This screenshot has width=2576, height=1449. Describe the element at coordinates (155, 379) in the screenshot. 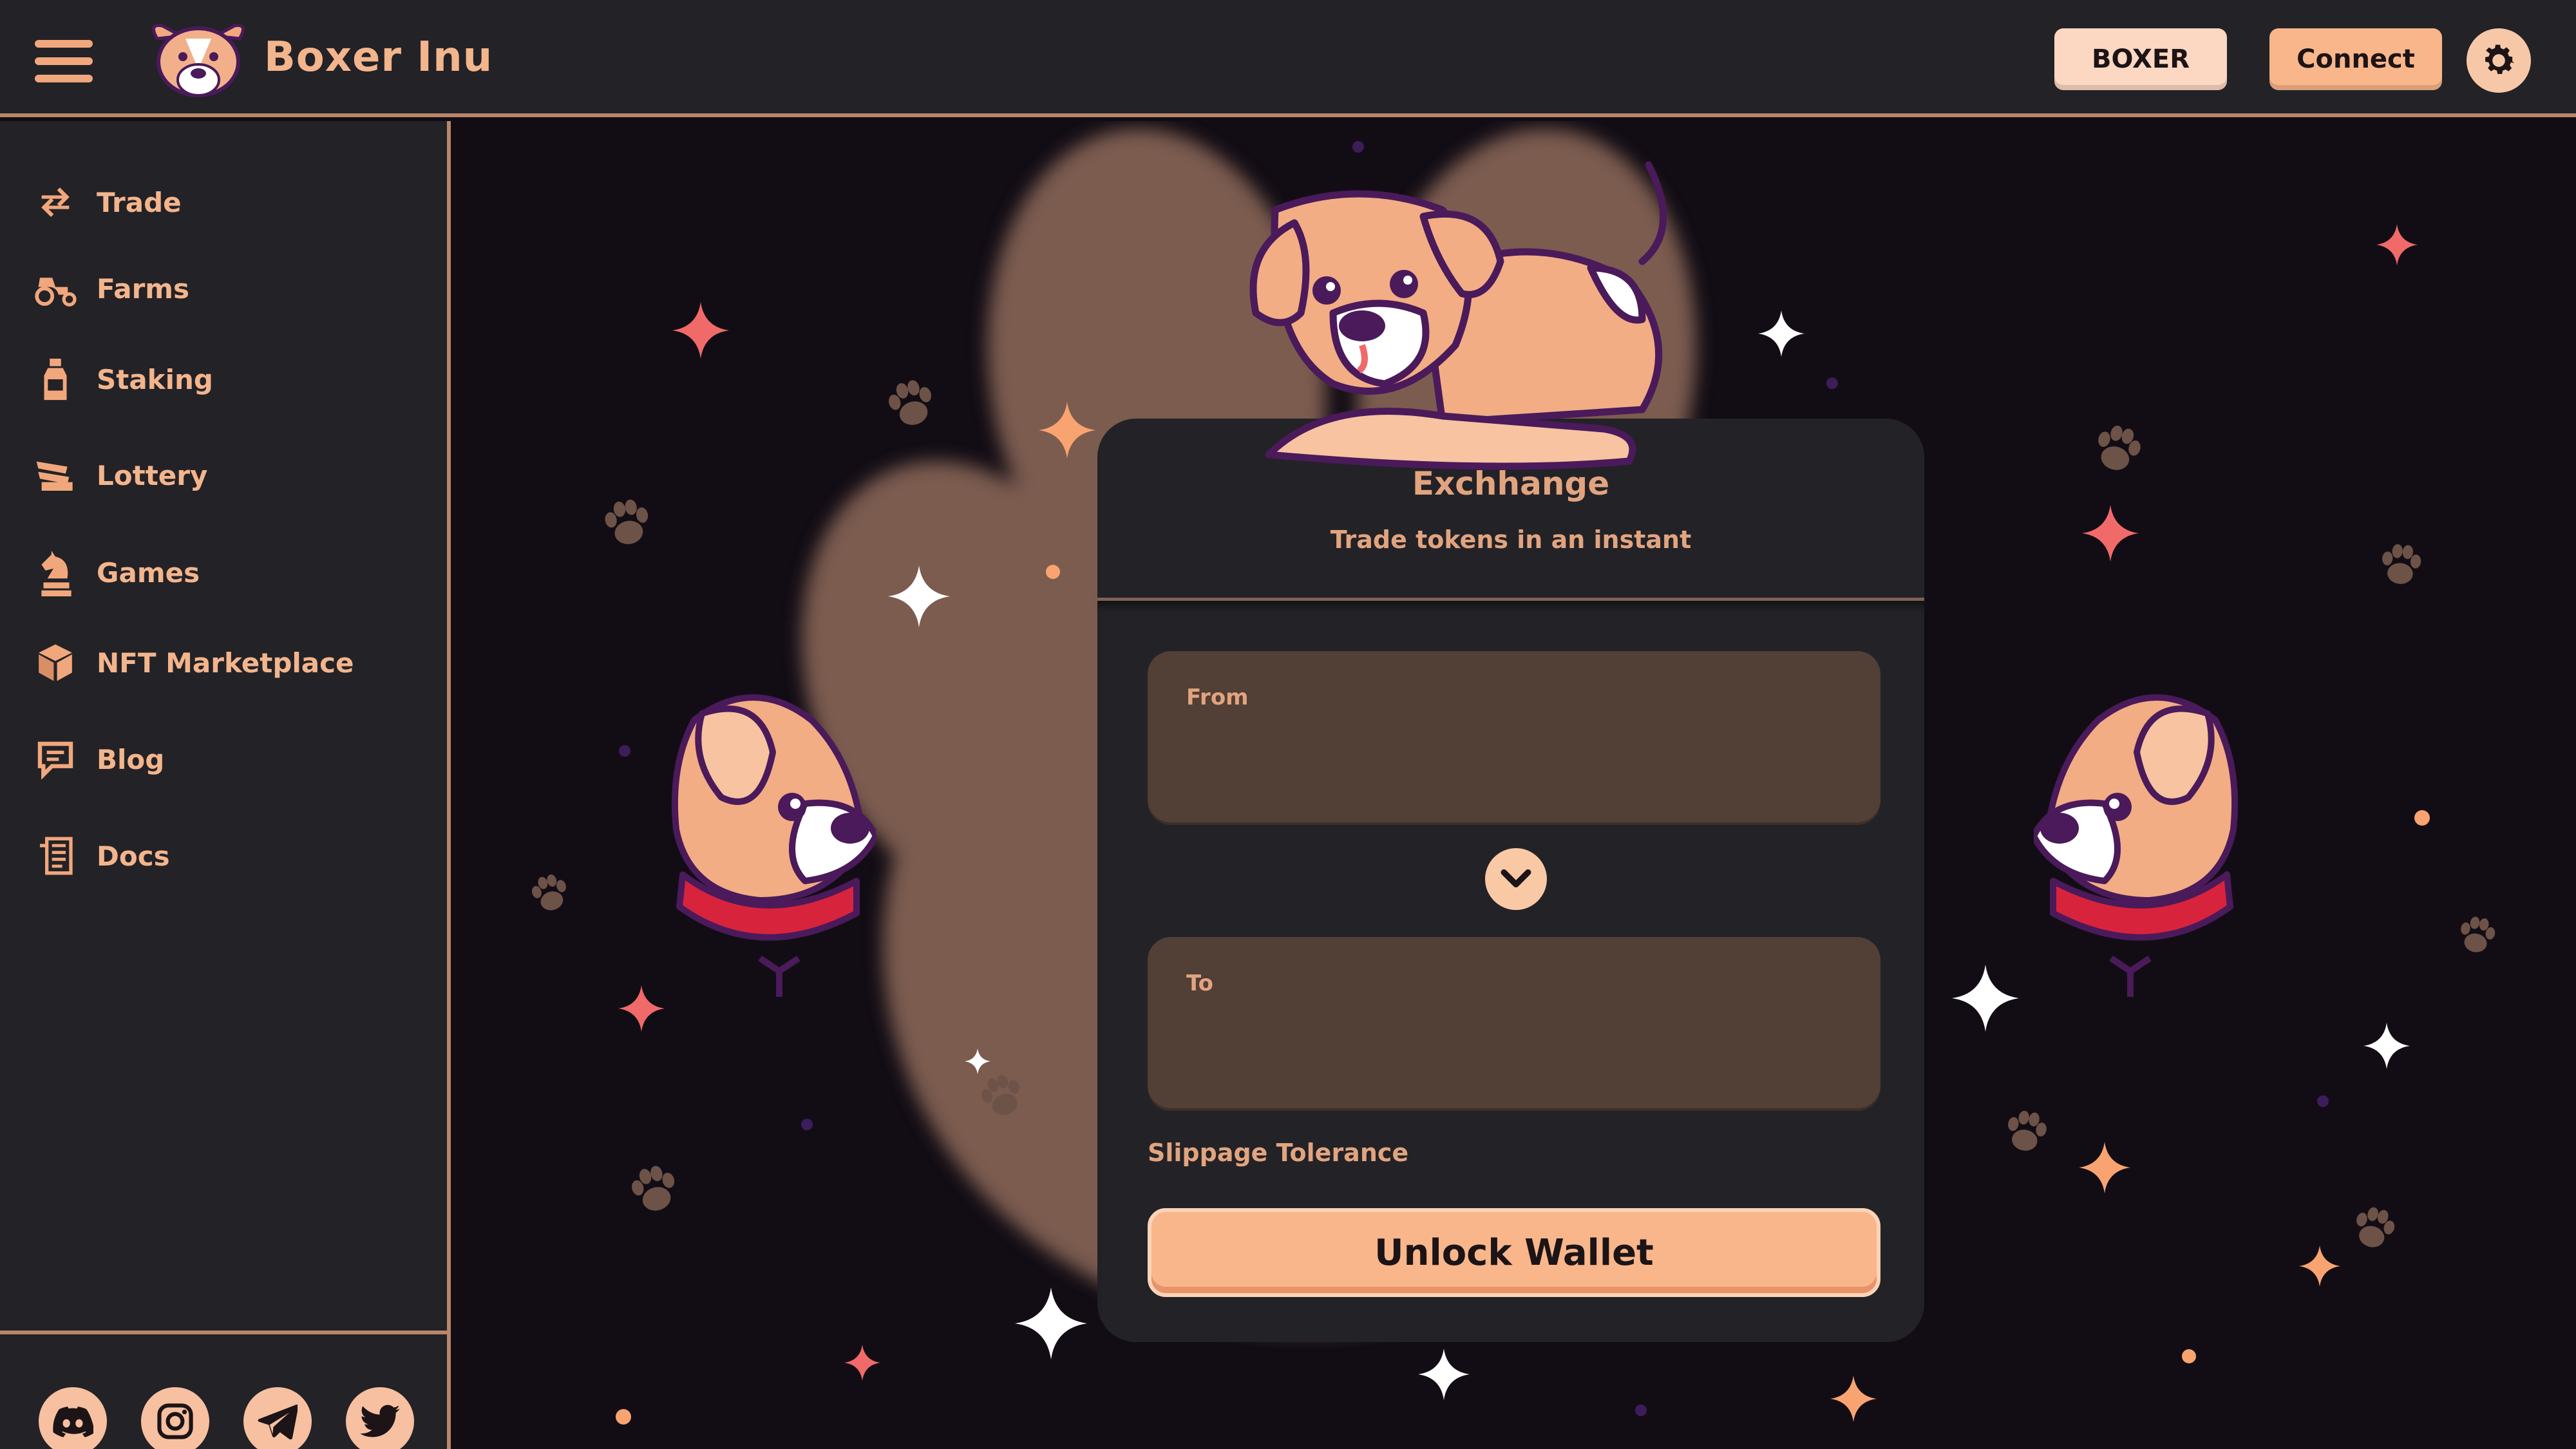

I see `sidebar-item-label: Staking` at that location.